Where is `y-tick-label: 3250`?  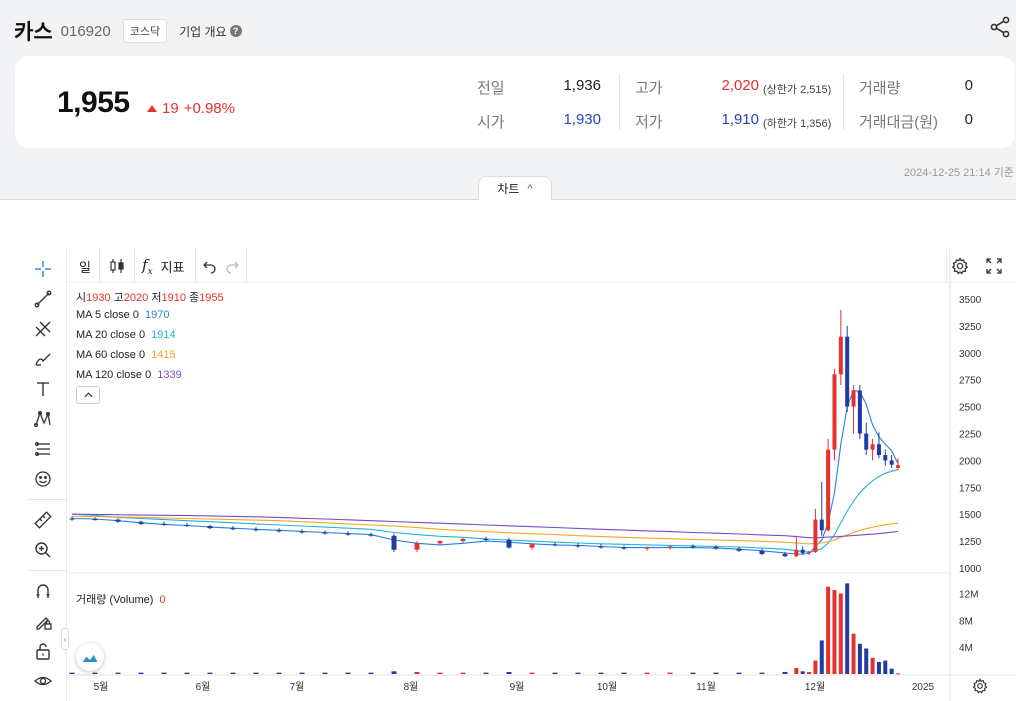 y-tick-label: 3250 is located at coordinates (970, 327).